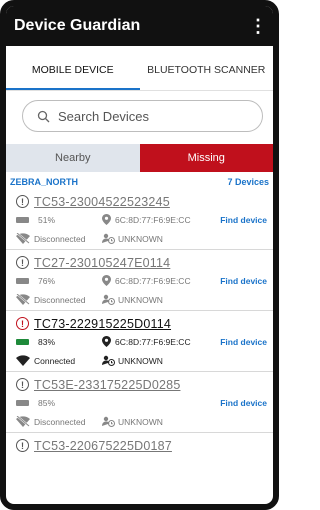 The image size is (320, 510). What do you see at coordinates (107, 385) in the screenshot?
I see `device-name: TC53E-233175225D0285` at bounding box center [107, 385].